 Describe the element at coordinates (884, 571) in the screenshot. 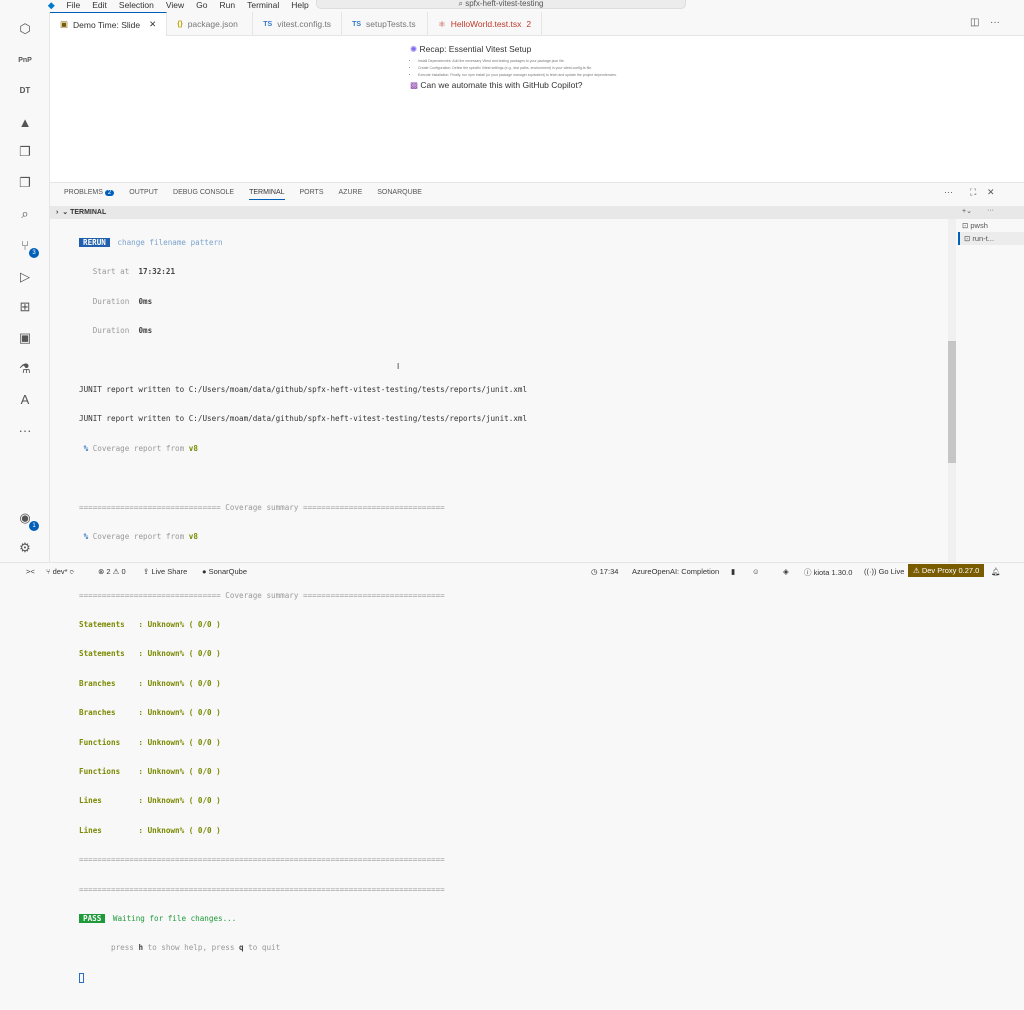

I see `go-live-status: ((·)) Go Live` at that location.